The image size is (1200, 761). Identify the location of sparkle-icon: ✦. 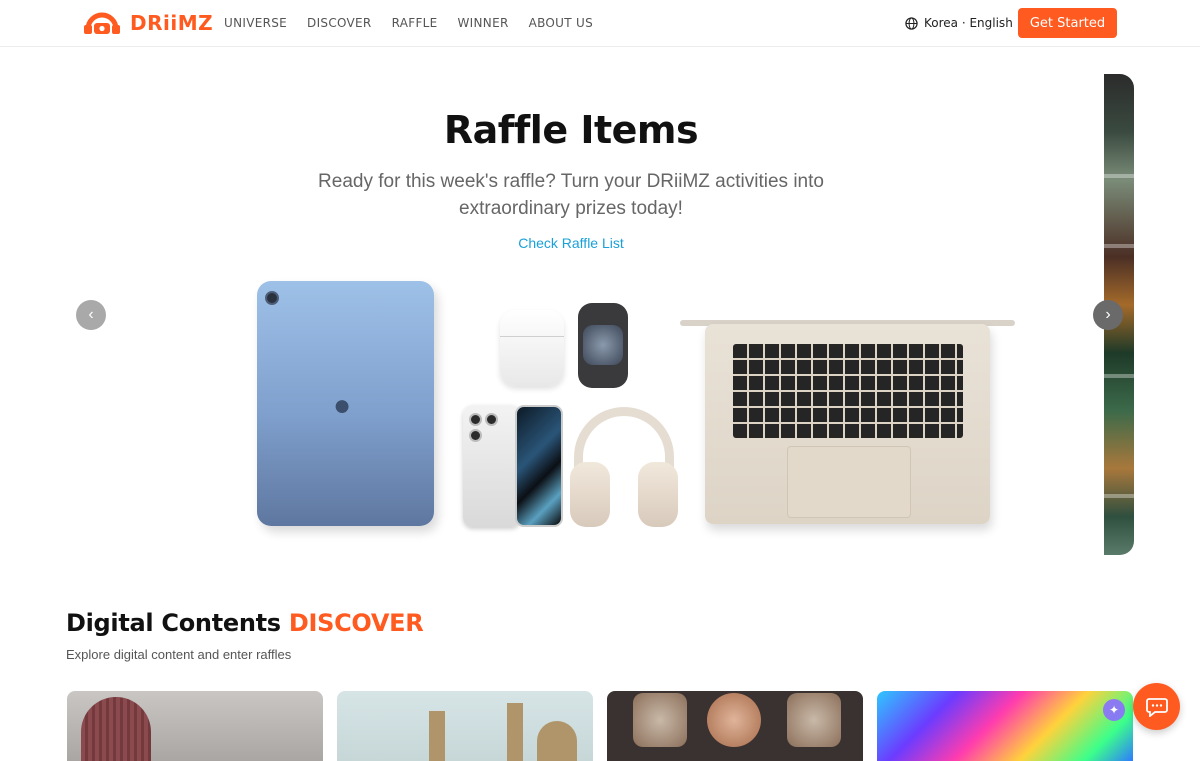
(1114, 710).